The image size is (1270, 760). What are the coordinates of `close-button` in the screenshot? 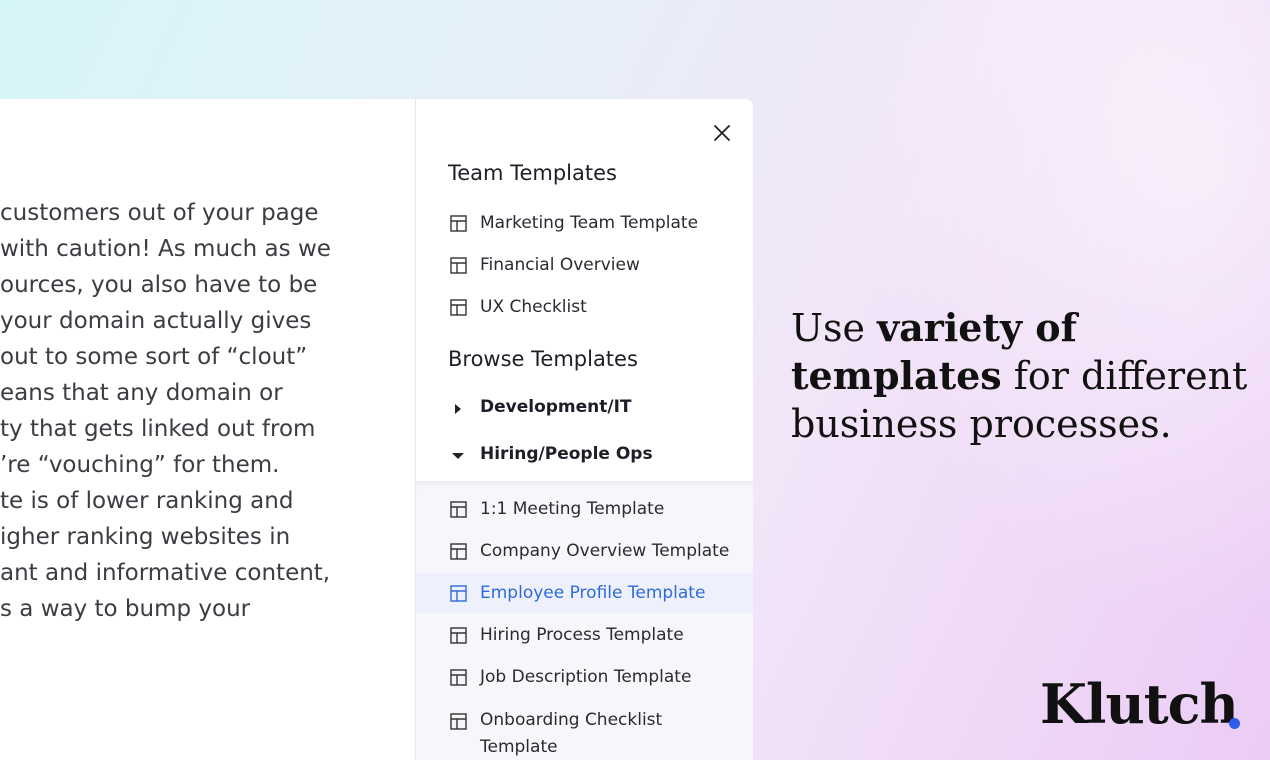 It's located at (722, 133).